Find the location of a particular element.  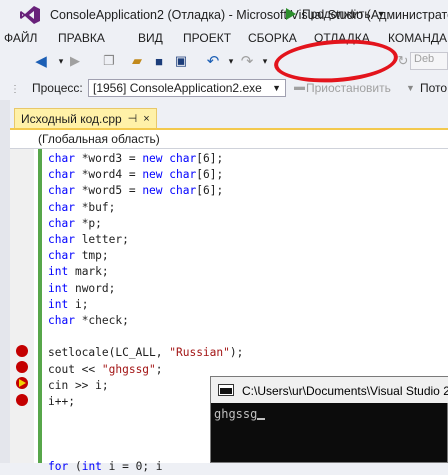

code-line: char *check; is located at coordinates (145, 321).